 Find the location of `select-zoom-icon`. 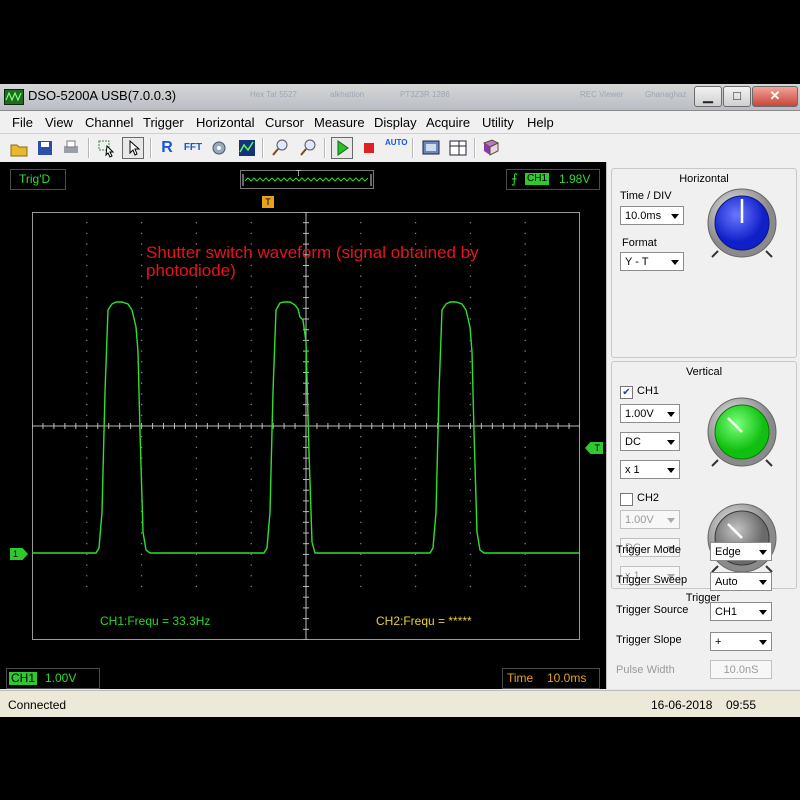

select-zoom-icon is located at coordinates (107, 148).